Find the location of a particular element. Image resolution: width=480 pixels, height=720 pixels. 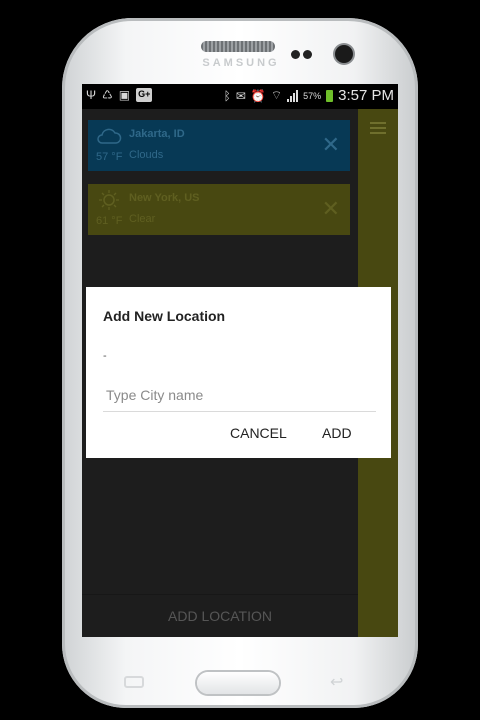

usb-icon: Ψ is located at coordinates (91, 95).